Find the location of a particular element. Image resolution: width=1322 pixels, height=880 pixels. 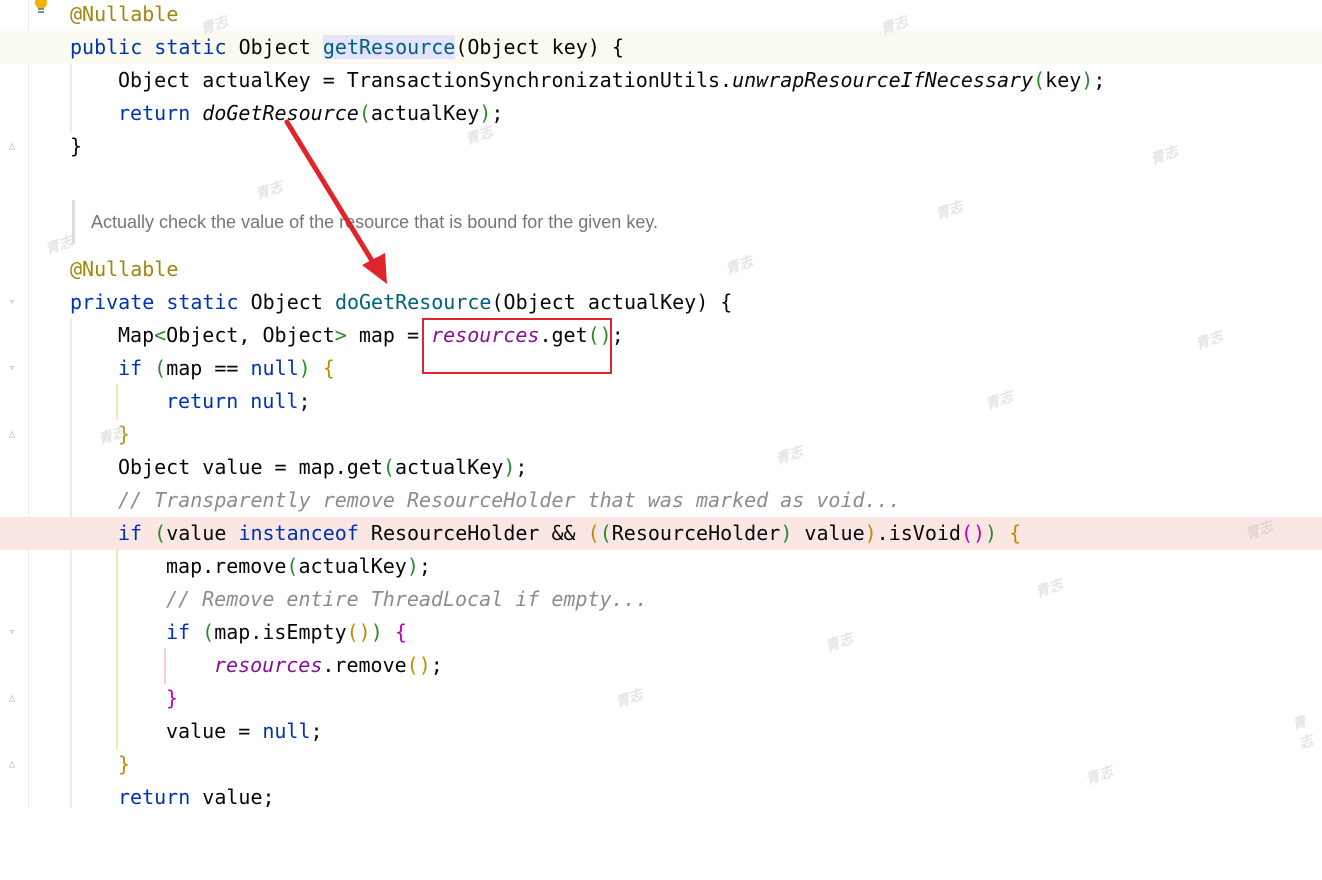

annotation-arrow is located at coordinates (330, 193).